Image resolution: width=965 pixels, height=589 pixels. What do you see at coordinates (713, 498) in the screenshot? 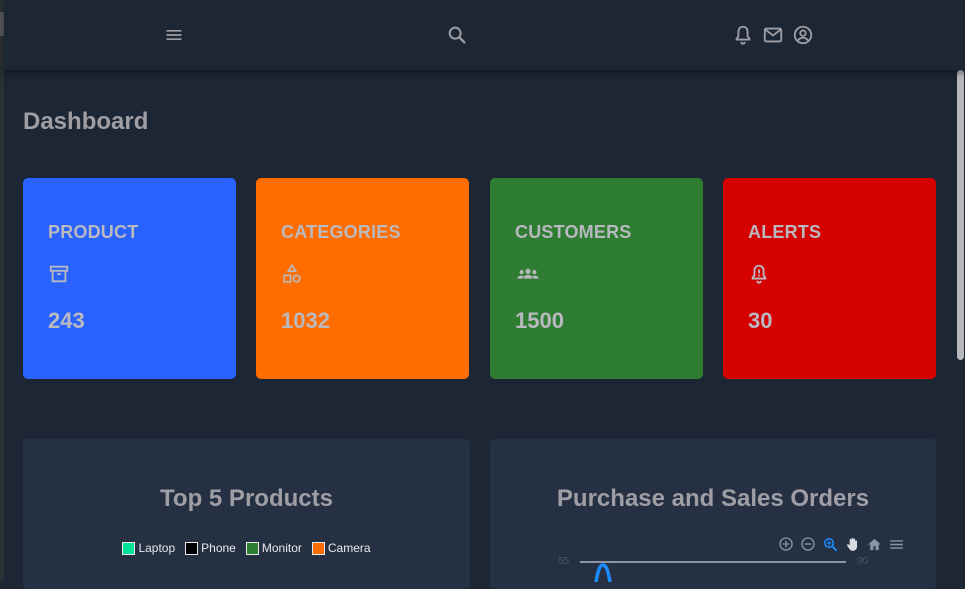
I see `panel-title: Purchase and Sales Orders` at bounding box center [713, 498].